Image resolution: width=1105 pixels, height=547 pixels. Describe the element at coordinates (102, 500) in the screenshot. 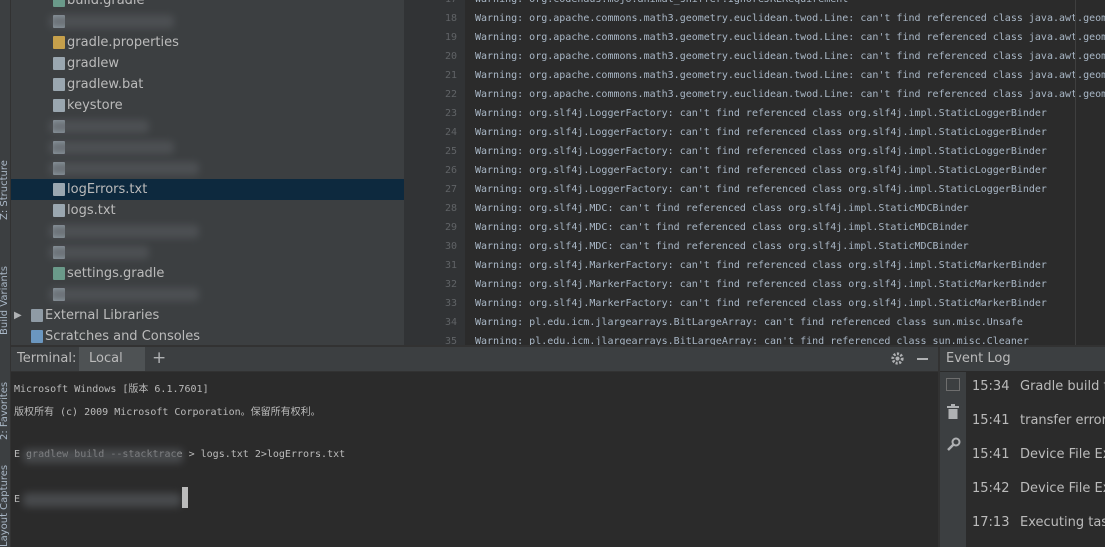

I see `redacted-path` at that location.